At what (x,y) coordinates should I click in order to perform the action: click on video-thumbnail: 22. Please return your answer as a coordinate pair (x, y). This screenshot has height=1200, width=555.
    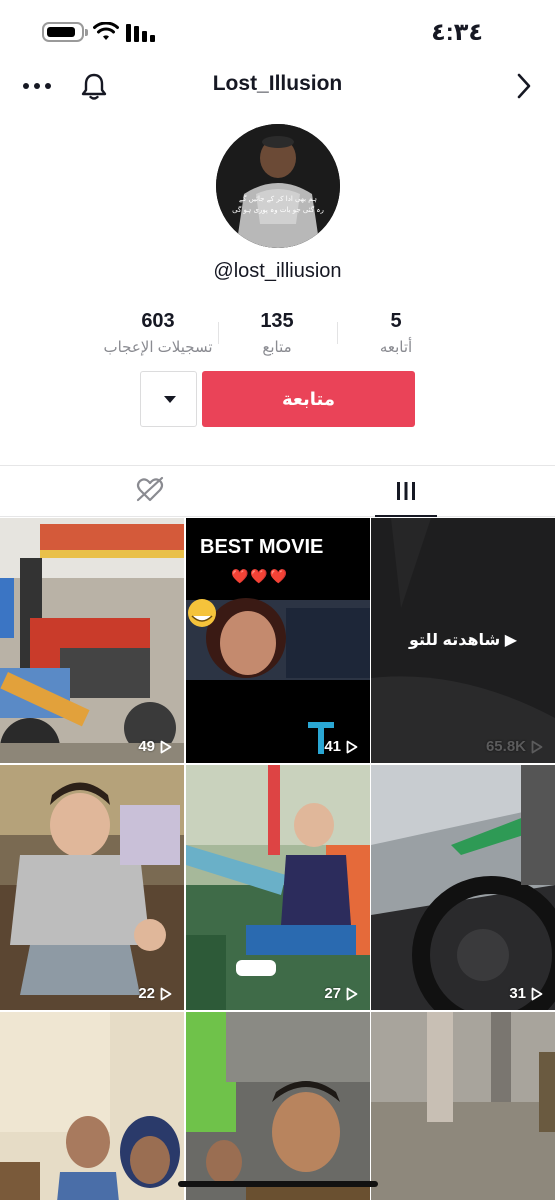
    Looking at the image, I should click on (92, 887).